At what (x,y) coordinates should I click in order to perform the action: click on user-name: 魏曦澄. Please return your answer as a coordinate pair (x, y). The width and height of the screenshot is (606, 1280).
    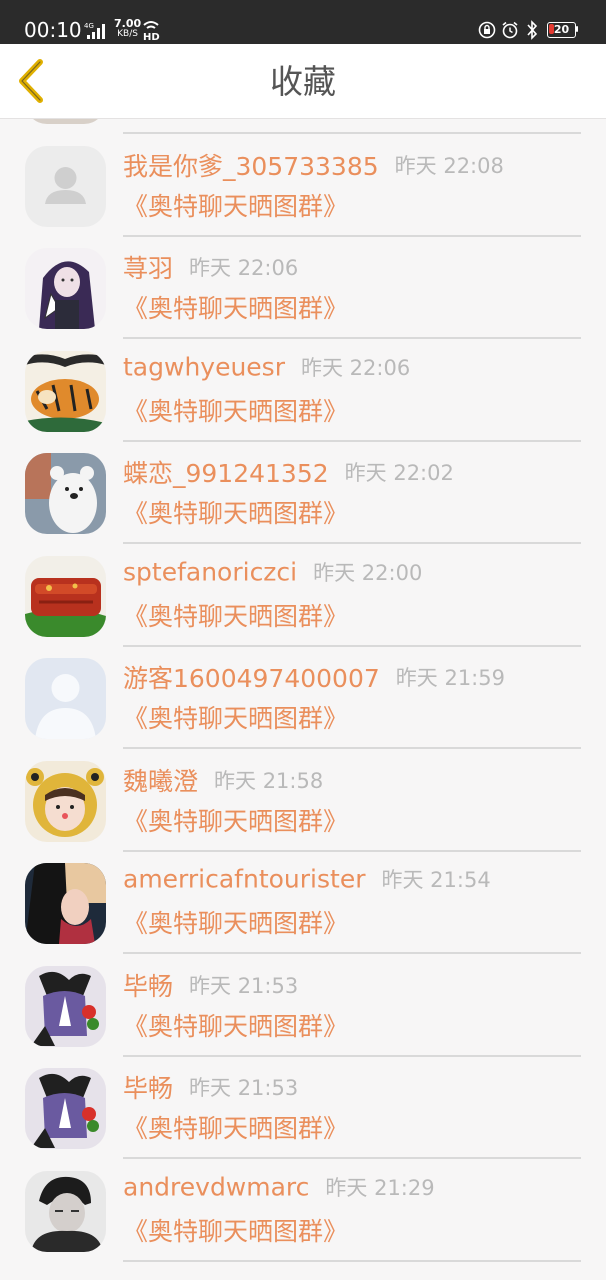
    Looking at the image, I should click on (160, 781).